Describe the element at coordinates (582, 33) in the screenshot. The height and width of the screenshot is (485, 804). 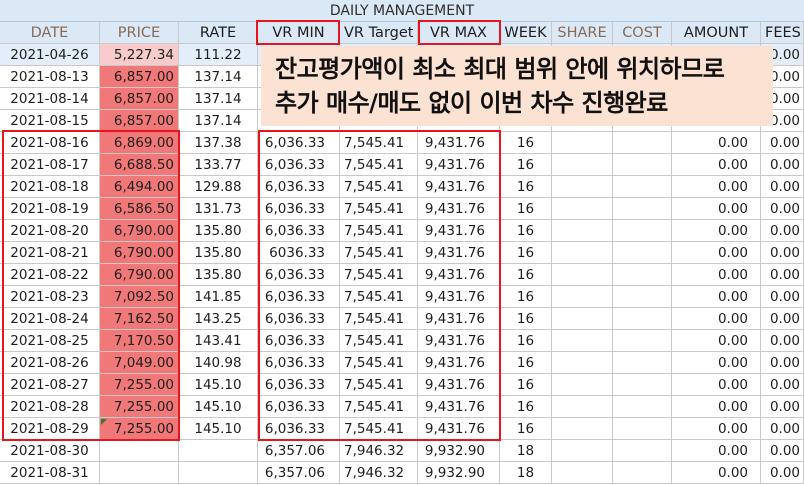
I see `col-header-share: SHARE` at that location.